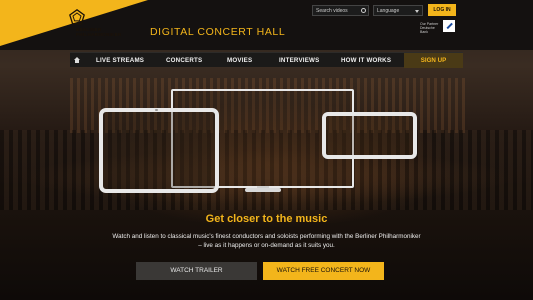 This screenshot has height=300, width=533. I want to click on hero-title: Get closer to the music, so click(266, 219).